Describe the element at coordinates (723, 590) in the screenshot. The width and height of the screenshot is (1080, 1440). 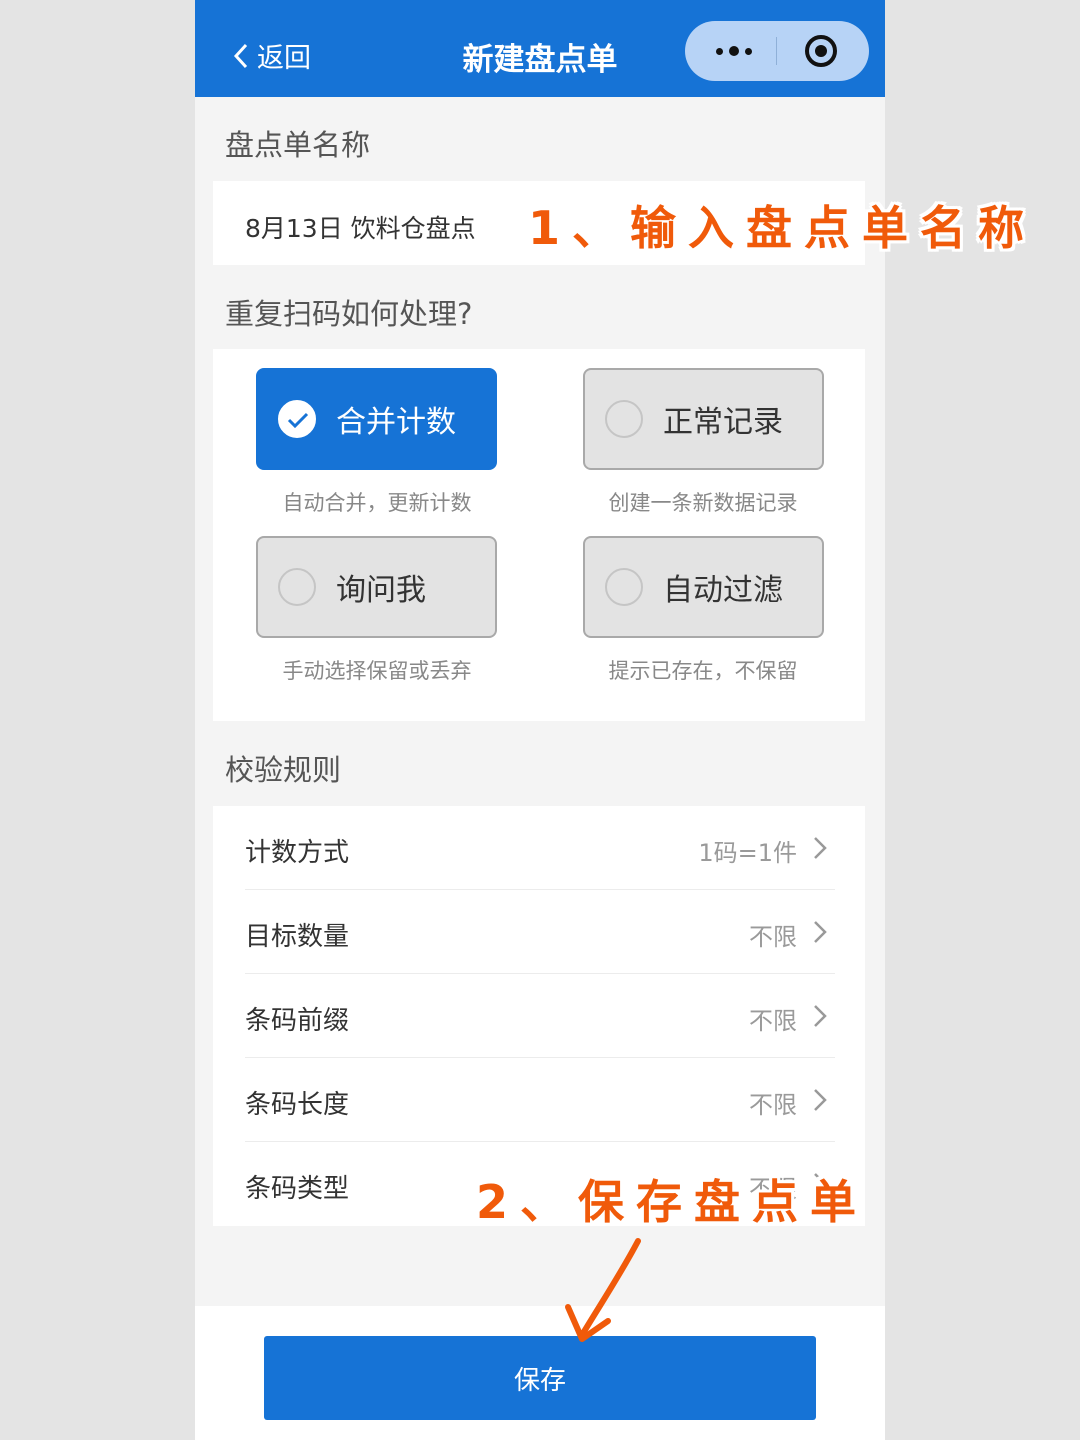
I see `option-label: 自动过滤` at that location.